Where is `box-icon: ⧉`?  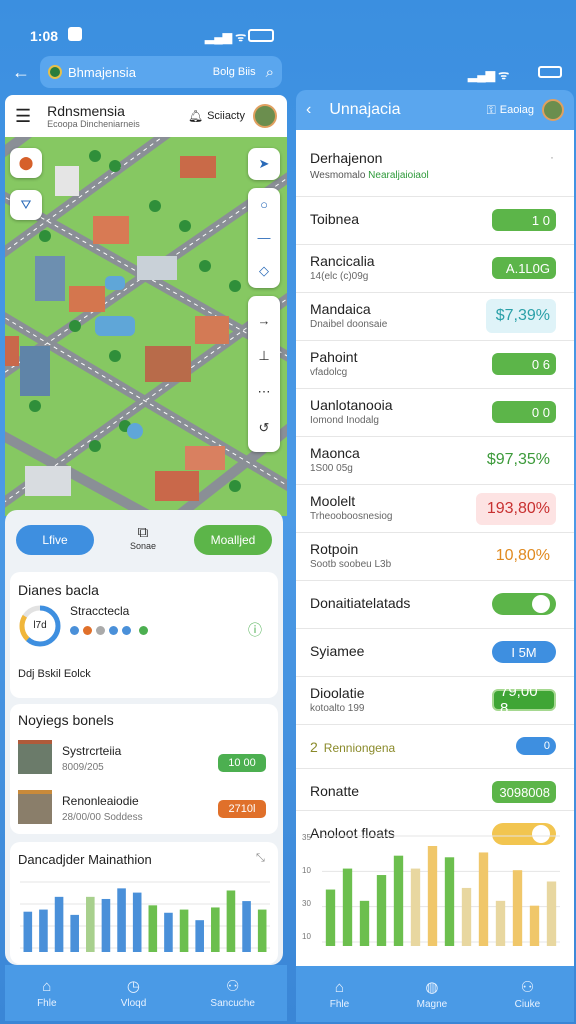 box-icon: ⧉ is located at coordinates (143, 532).